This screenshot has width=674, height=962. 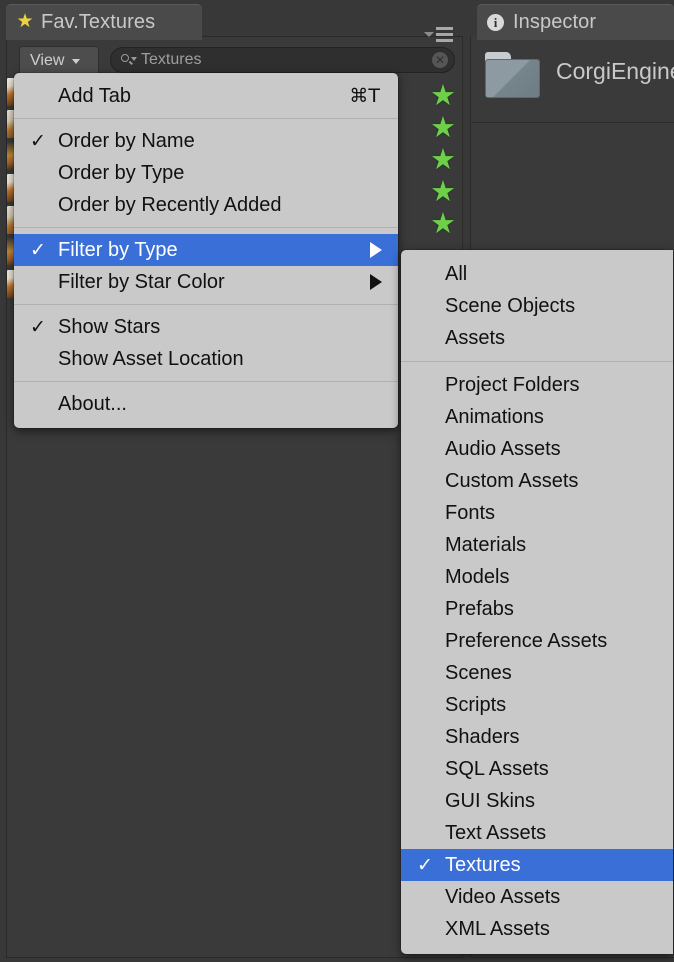 I want to click on view-dropdown-label: View, so click(x=47, y=60).